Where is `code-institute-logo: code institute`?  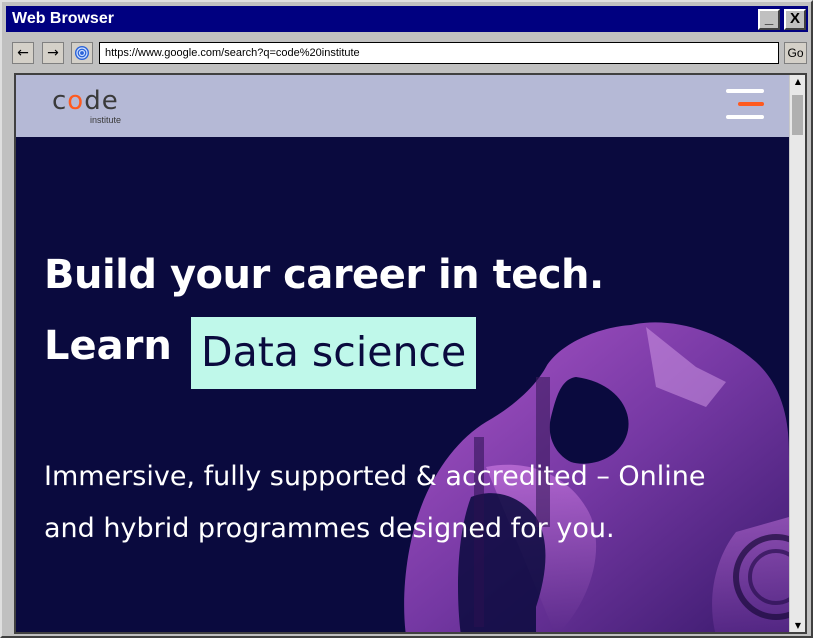 code-institute-logo: code institute is located at coordinates (86, 106).